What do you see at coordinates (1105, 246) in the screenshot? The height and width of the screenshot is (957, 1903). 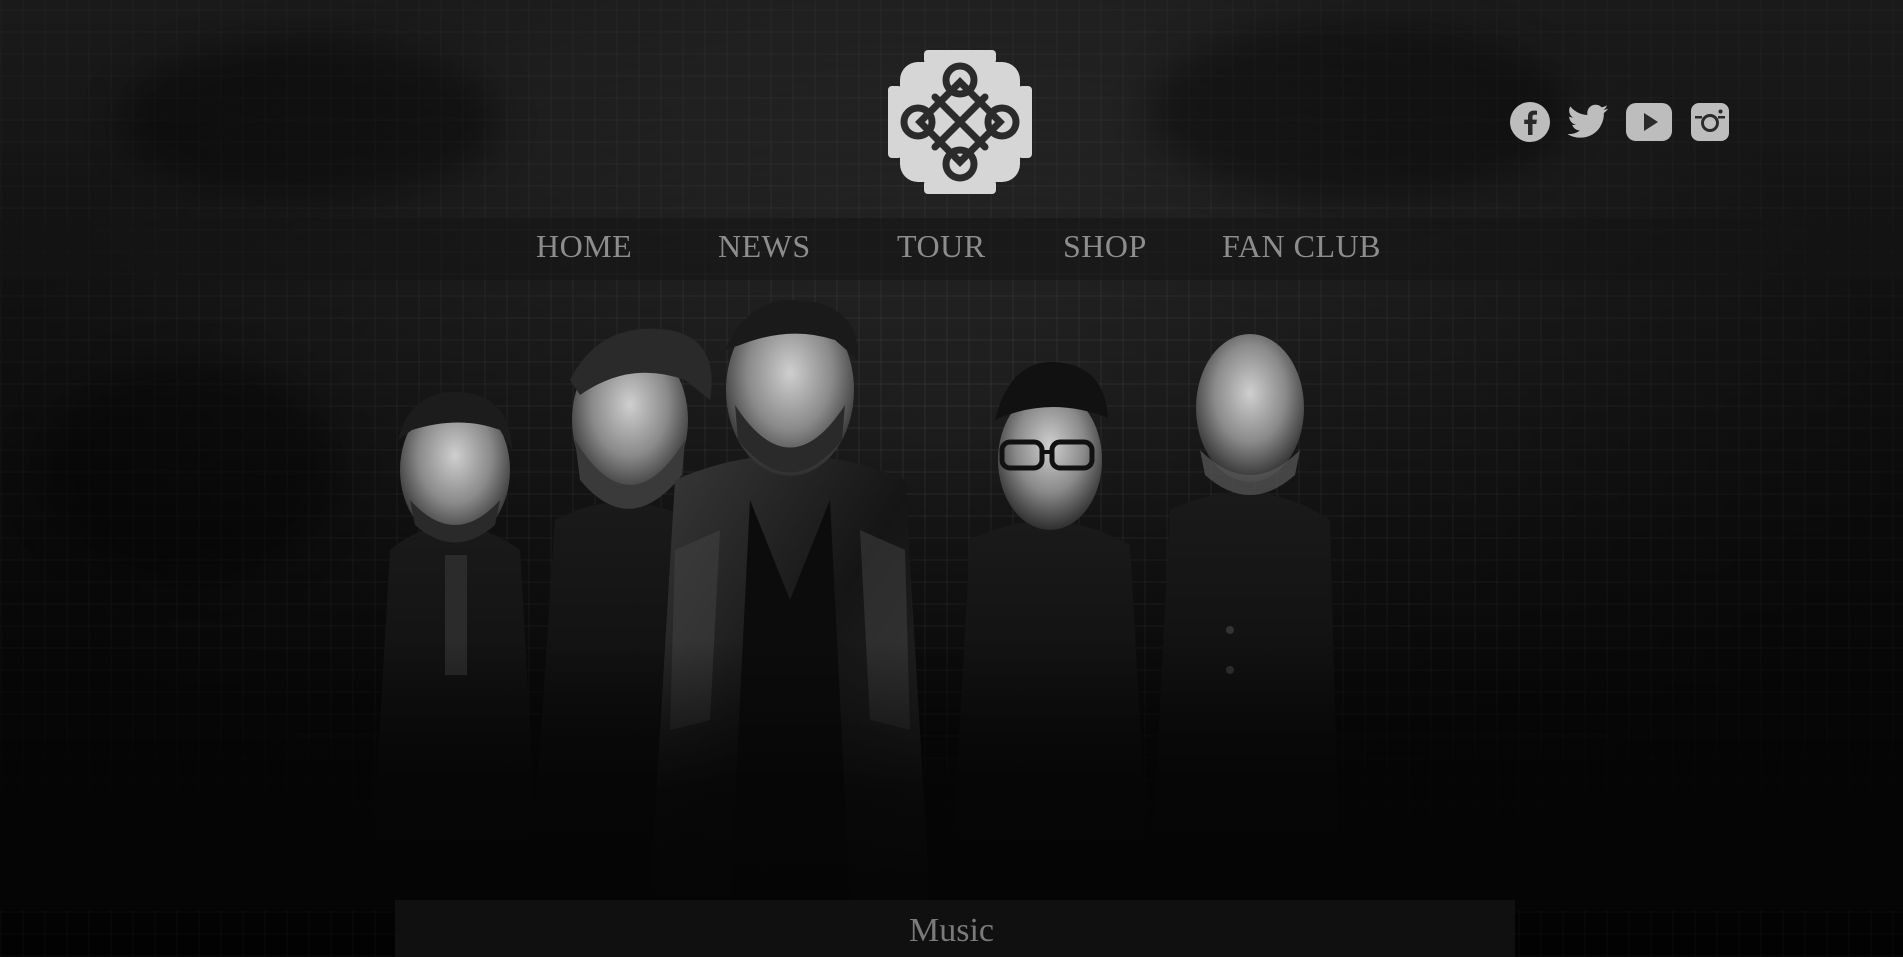 I see `nav-shop: SHOP` at bounding box center [1105, 246].